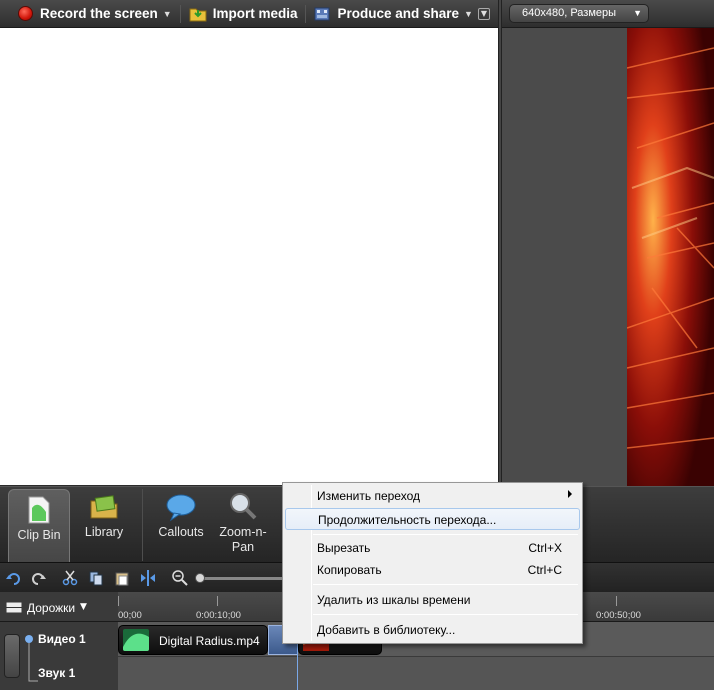 This screenshot has height=690, width=714. I want to click on menu-item-label: Копировать, so click(349, 570).